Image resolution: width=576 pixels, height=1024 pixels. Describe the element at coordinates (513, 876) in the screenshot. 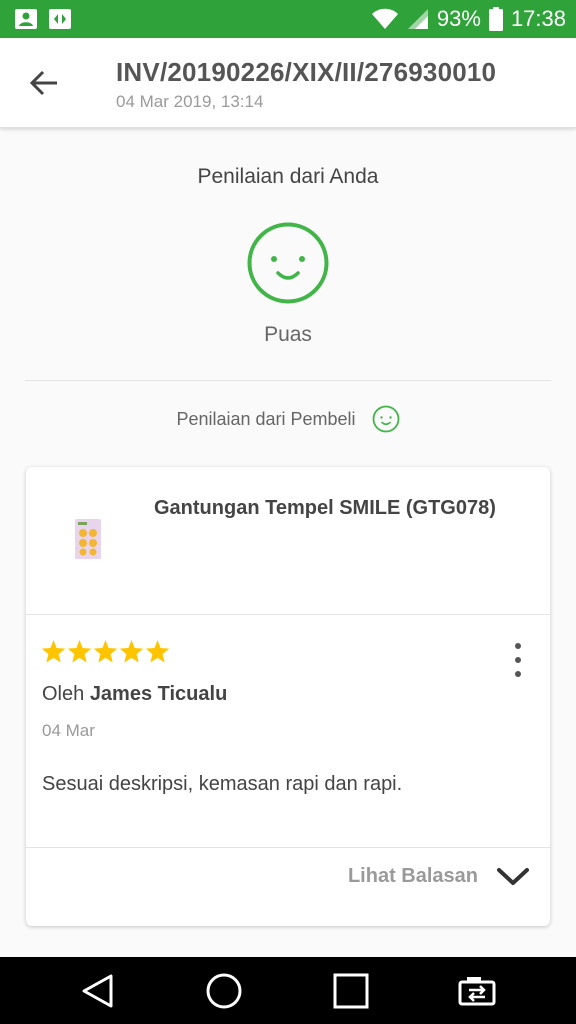

I see `chevron-down-icon` at that location.